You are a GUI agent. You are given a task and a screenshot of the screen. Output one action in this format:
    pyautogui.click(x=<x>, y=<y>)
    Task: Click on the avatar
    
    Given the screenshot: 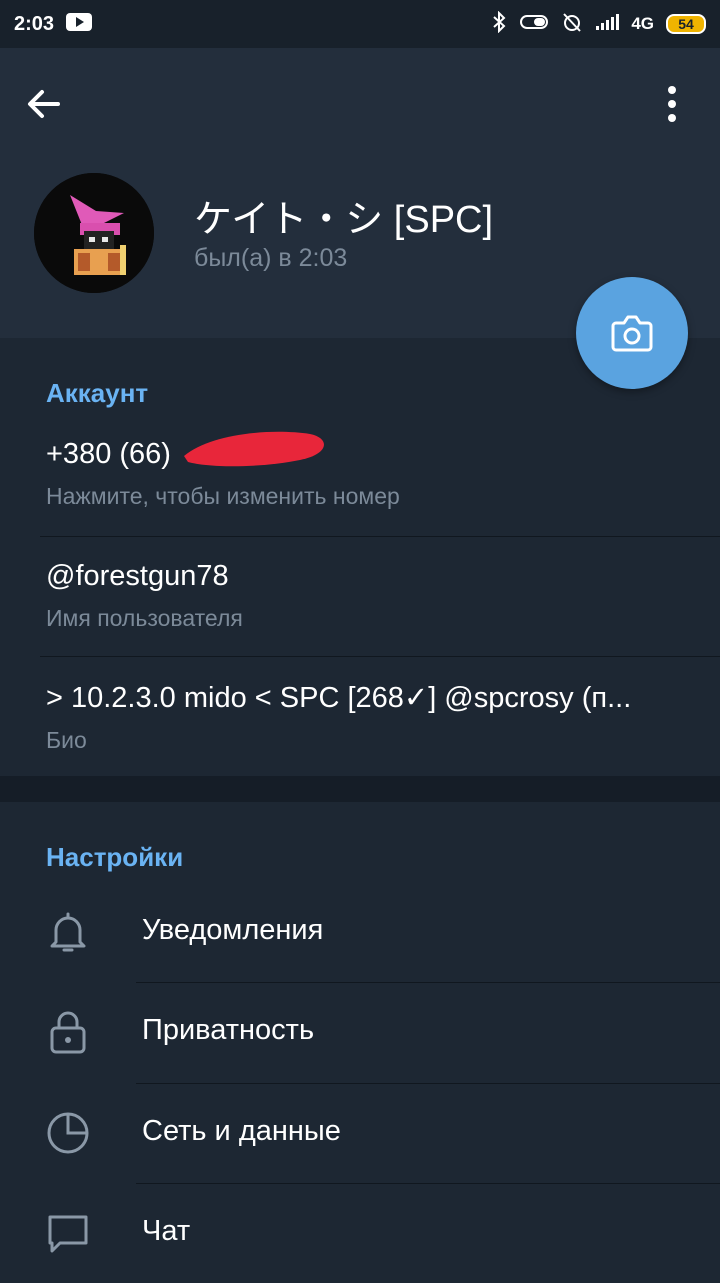 What is the action you would take?
    pyautogui.click(x=94, y=233)
    